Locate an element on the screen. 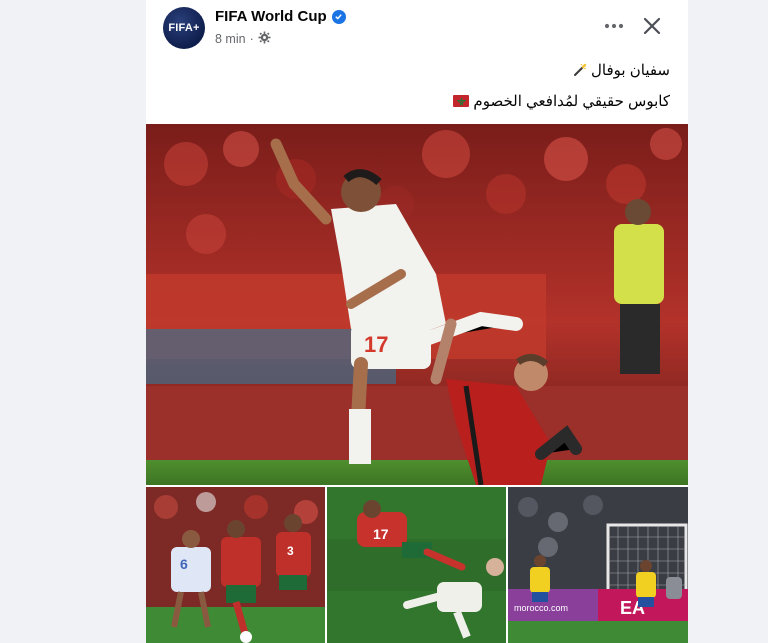 The width and height of the screenshot is (768, 643). post-meta: 8 min · is located at coordinates (243, 39).